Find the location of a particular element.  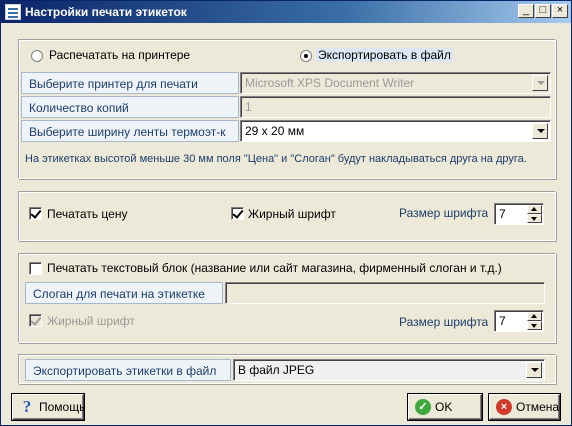

price-bold-checkbox is located at coordinates (237, 213).